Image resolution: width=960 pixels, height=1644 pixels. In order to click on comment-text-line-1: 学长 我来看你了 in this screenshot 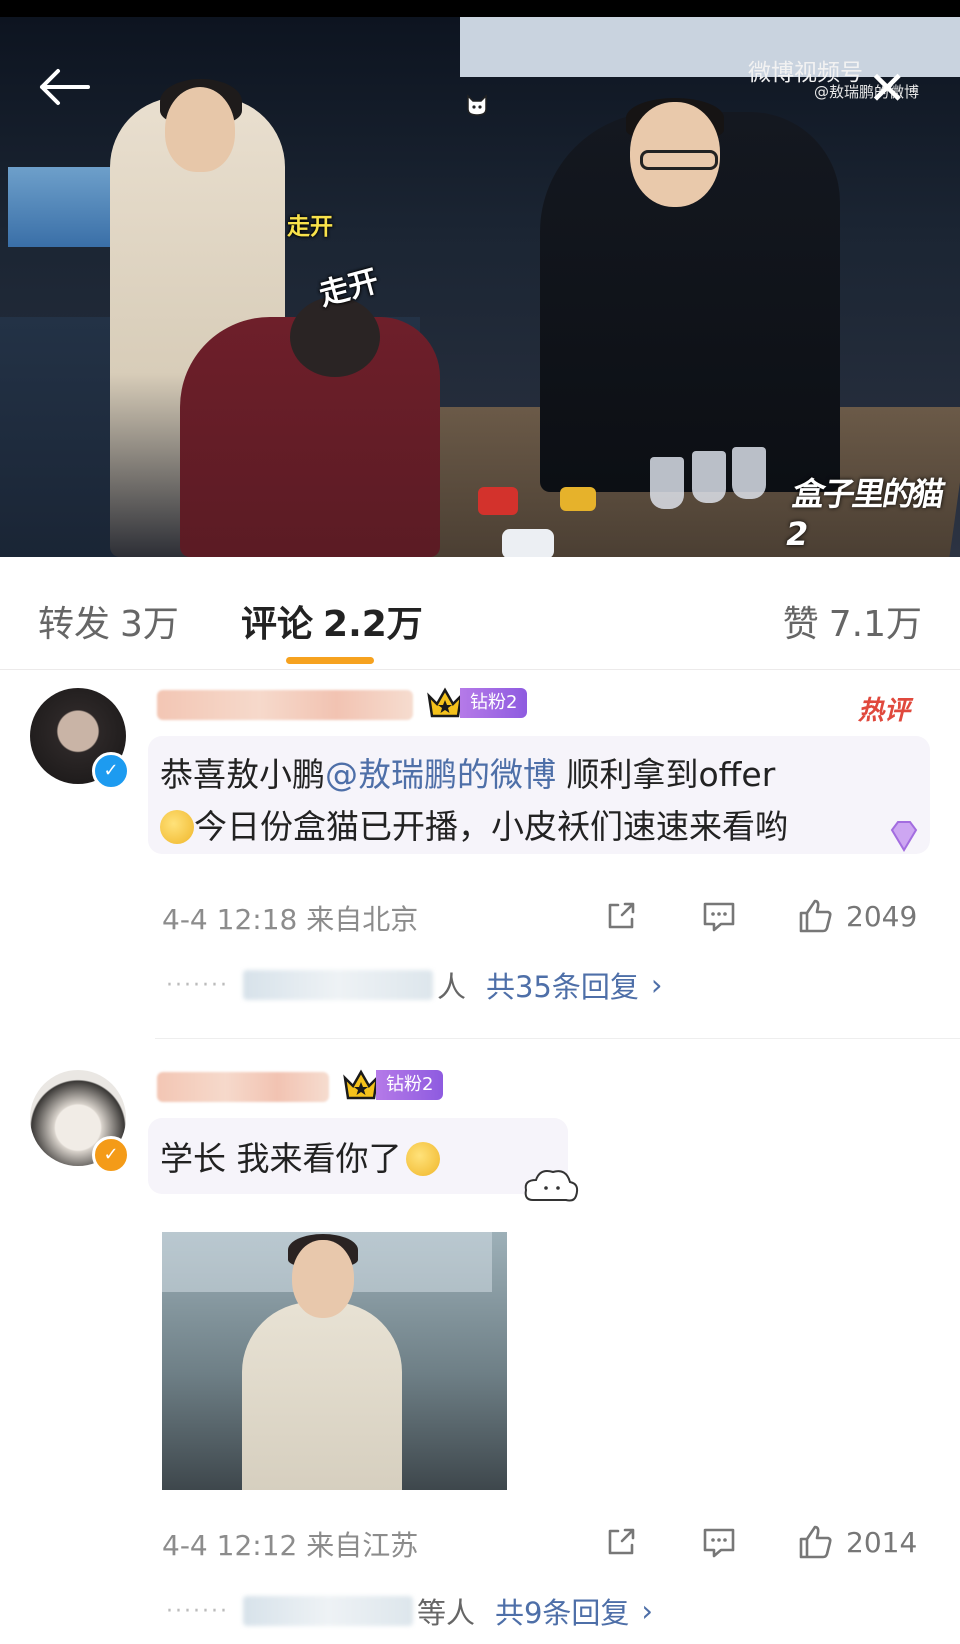, I will do `click(300, 1156)`.